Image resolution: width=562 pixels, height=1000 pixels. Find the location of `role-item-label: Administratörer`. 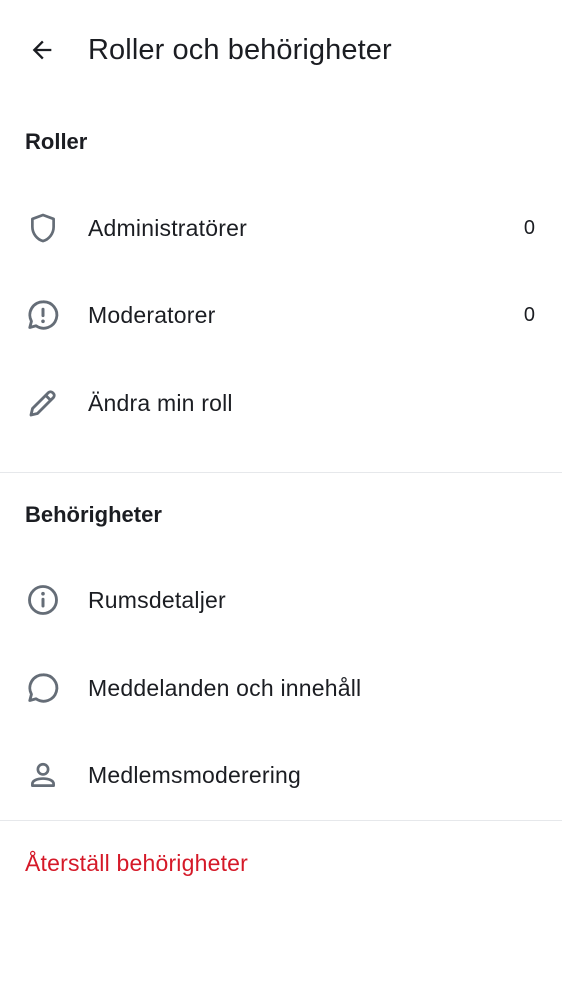

role-item-label: Administratörer is located at coordinates (167, 228).